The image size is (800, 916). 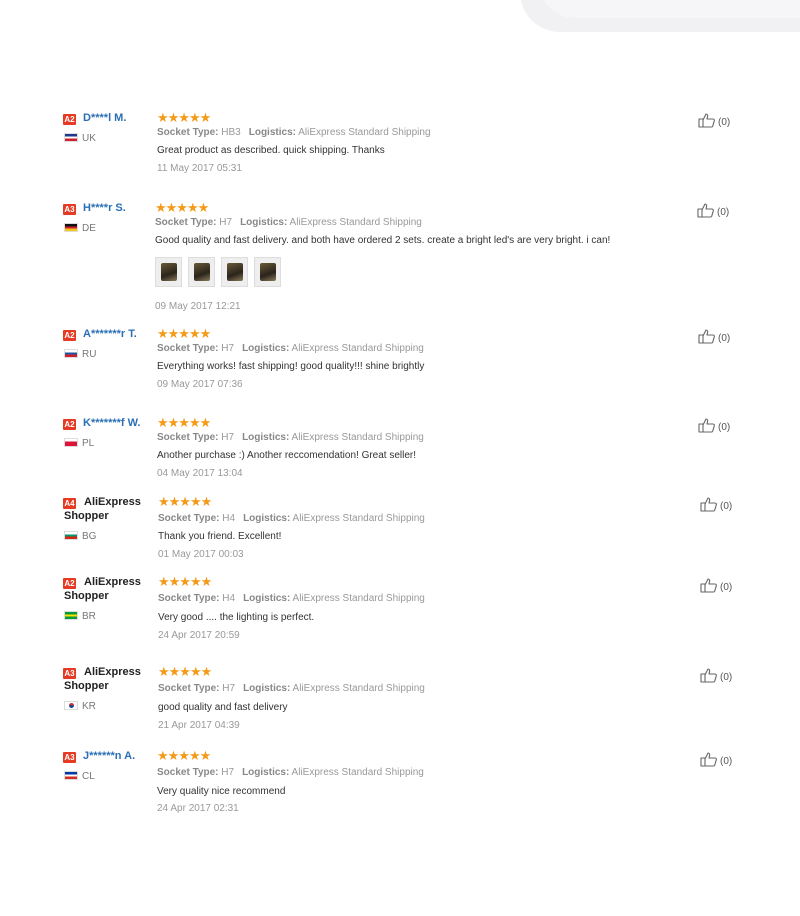 I want to click on buyer-country: BR, so click(x=80, y=617).